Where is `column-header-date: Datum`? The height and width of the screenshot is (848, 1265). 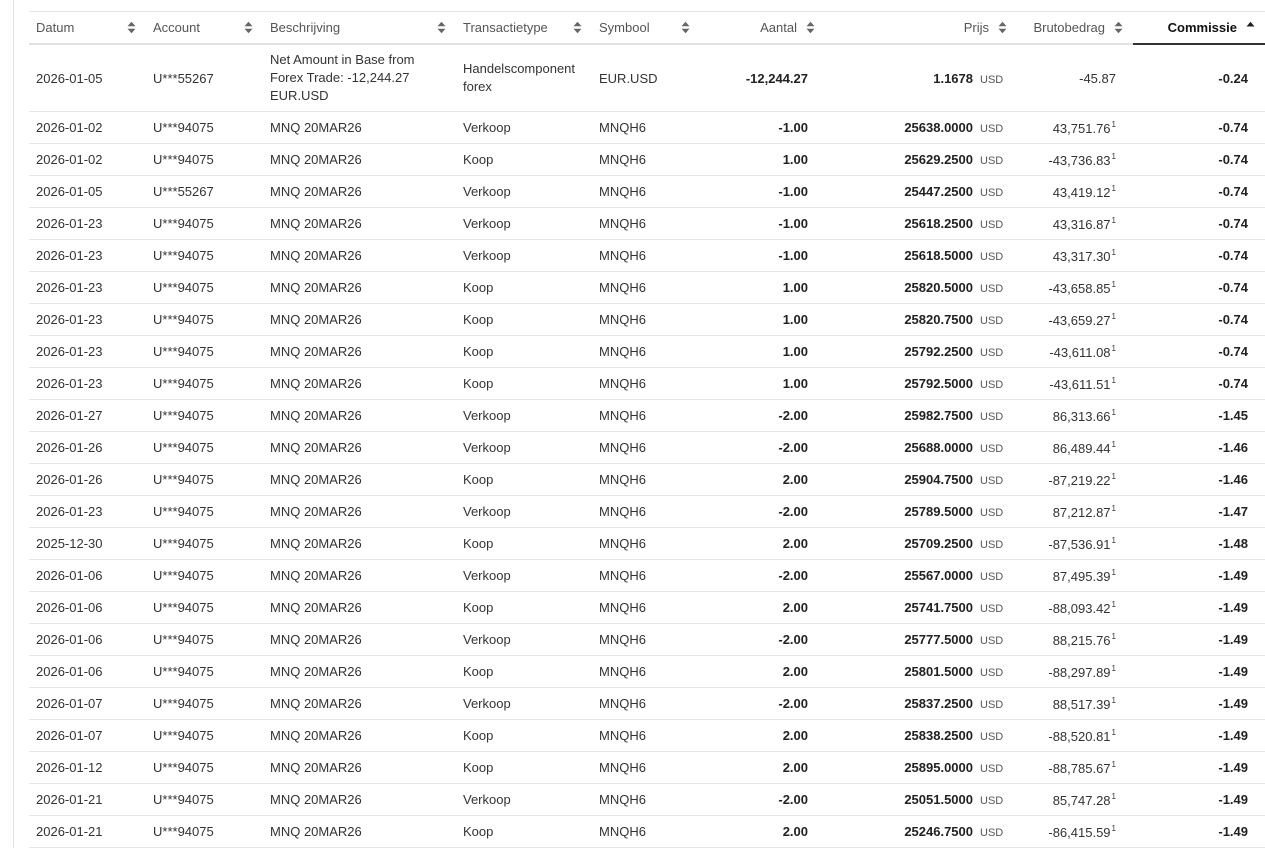
column-header-date: Datum is located at coordinates (87, 28).